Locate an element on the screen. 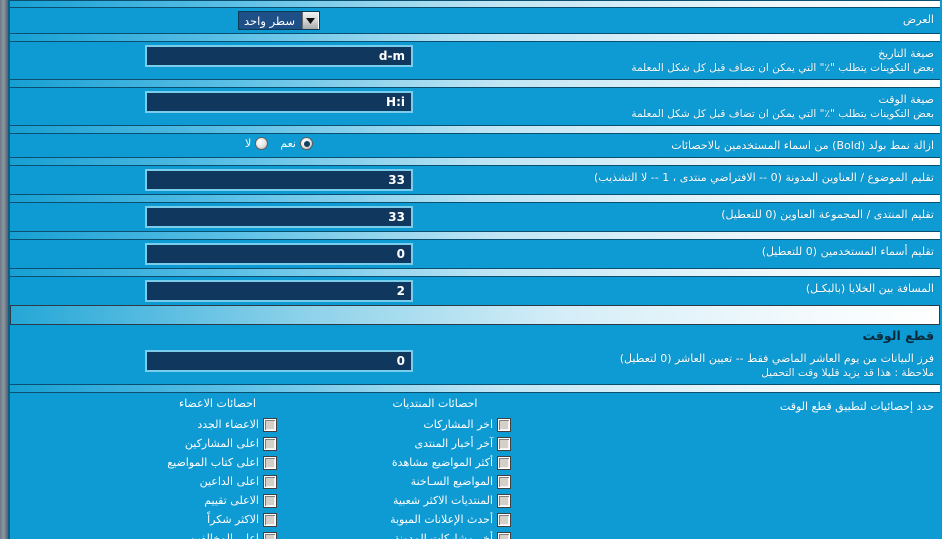 The height and width of the screenshot is (539, 942). window-left-rail is located at coordinates (4, 269).